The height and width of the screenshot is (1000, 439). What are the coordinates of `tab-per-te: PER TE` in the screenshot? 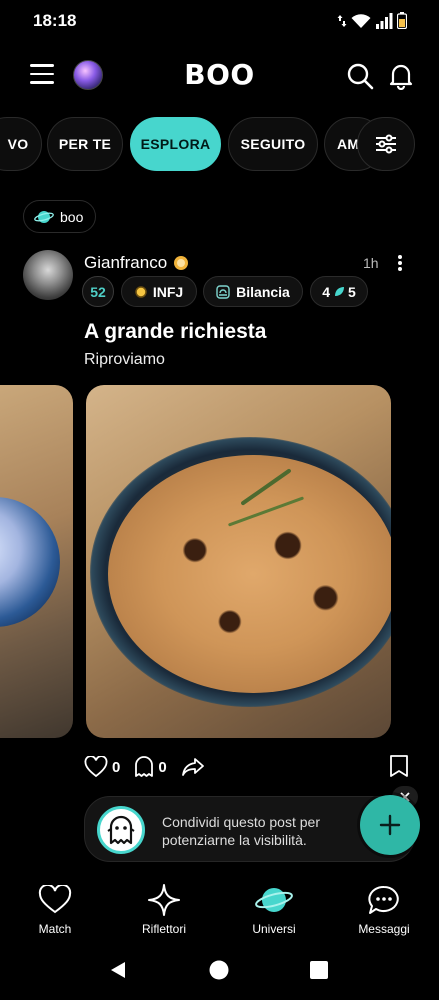 It's located at (85, 144).